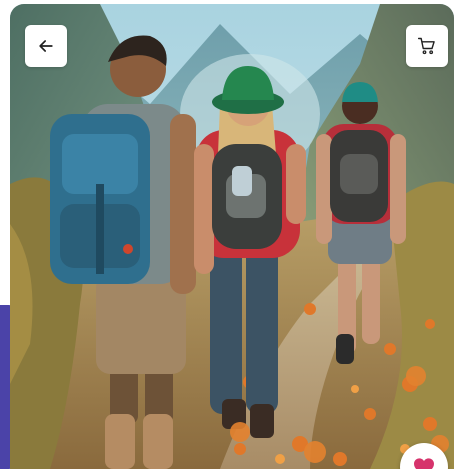 The image size is (454, 469). I want to click on back-button, so click(46, 46).